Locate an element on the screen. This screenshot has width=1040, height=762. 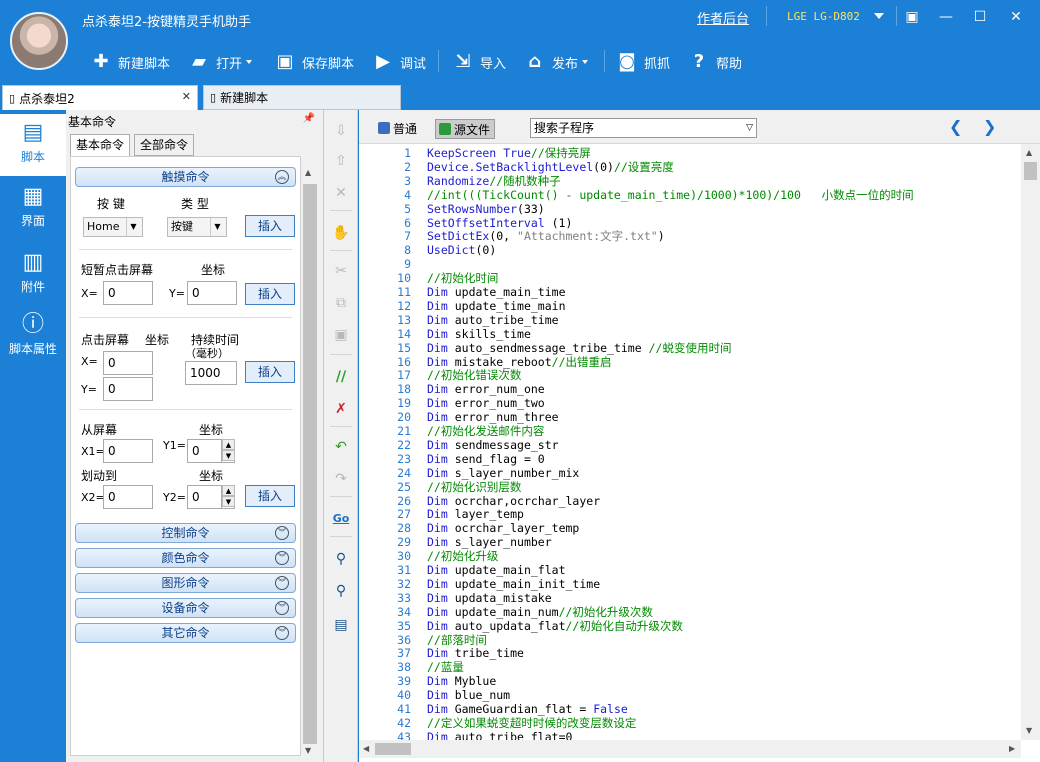
comment-icon: // is located at coordinates (341, 377).